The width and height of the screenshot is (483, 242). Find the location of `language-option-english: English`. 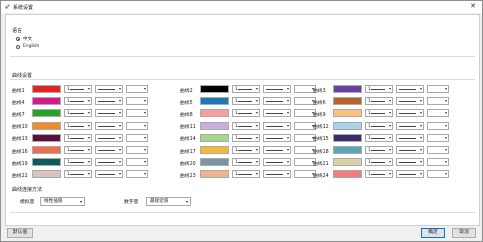

language-option-english: English is located at coordinates (27, 46).